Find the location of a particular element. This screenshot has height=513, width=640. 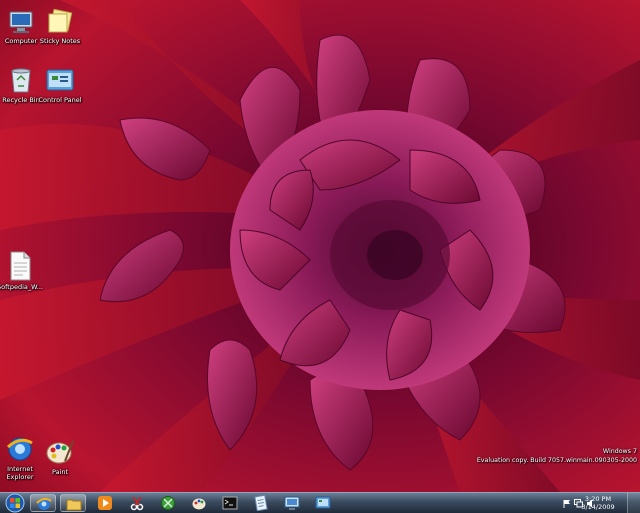

taskbar-button-internet-explorer is located at coordinates (43, 503).